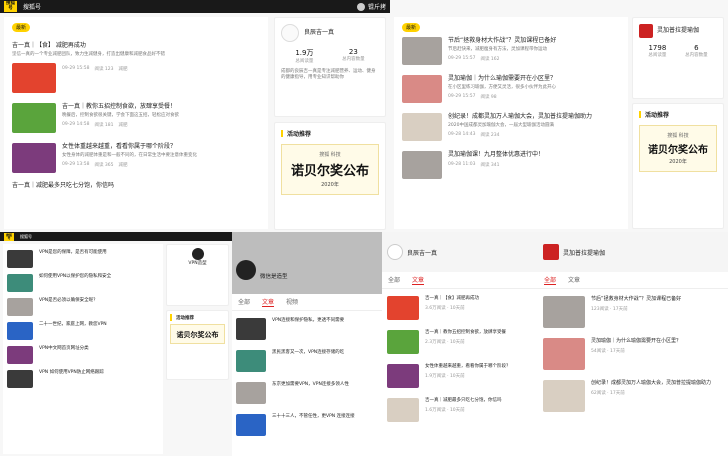  Describe the element at coordinates (633, 312) in the screenshot. I see `list-item: 节后“拯救身材大作战”？灵加课程已备好 123阅读 · 17天前` at that location.